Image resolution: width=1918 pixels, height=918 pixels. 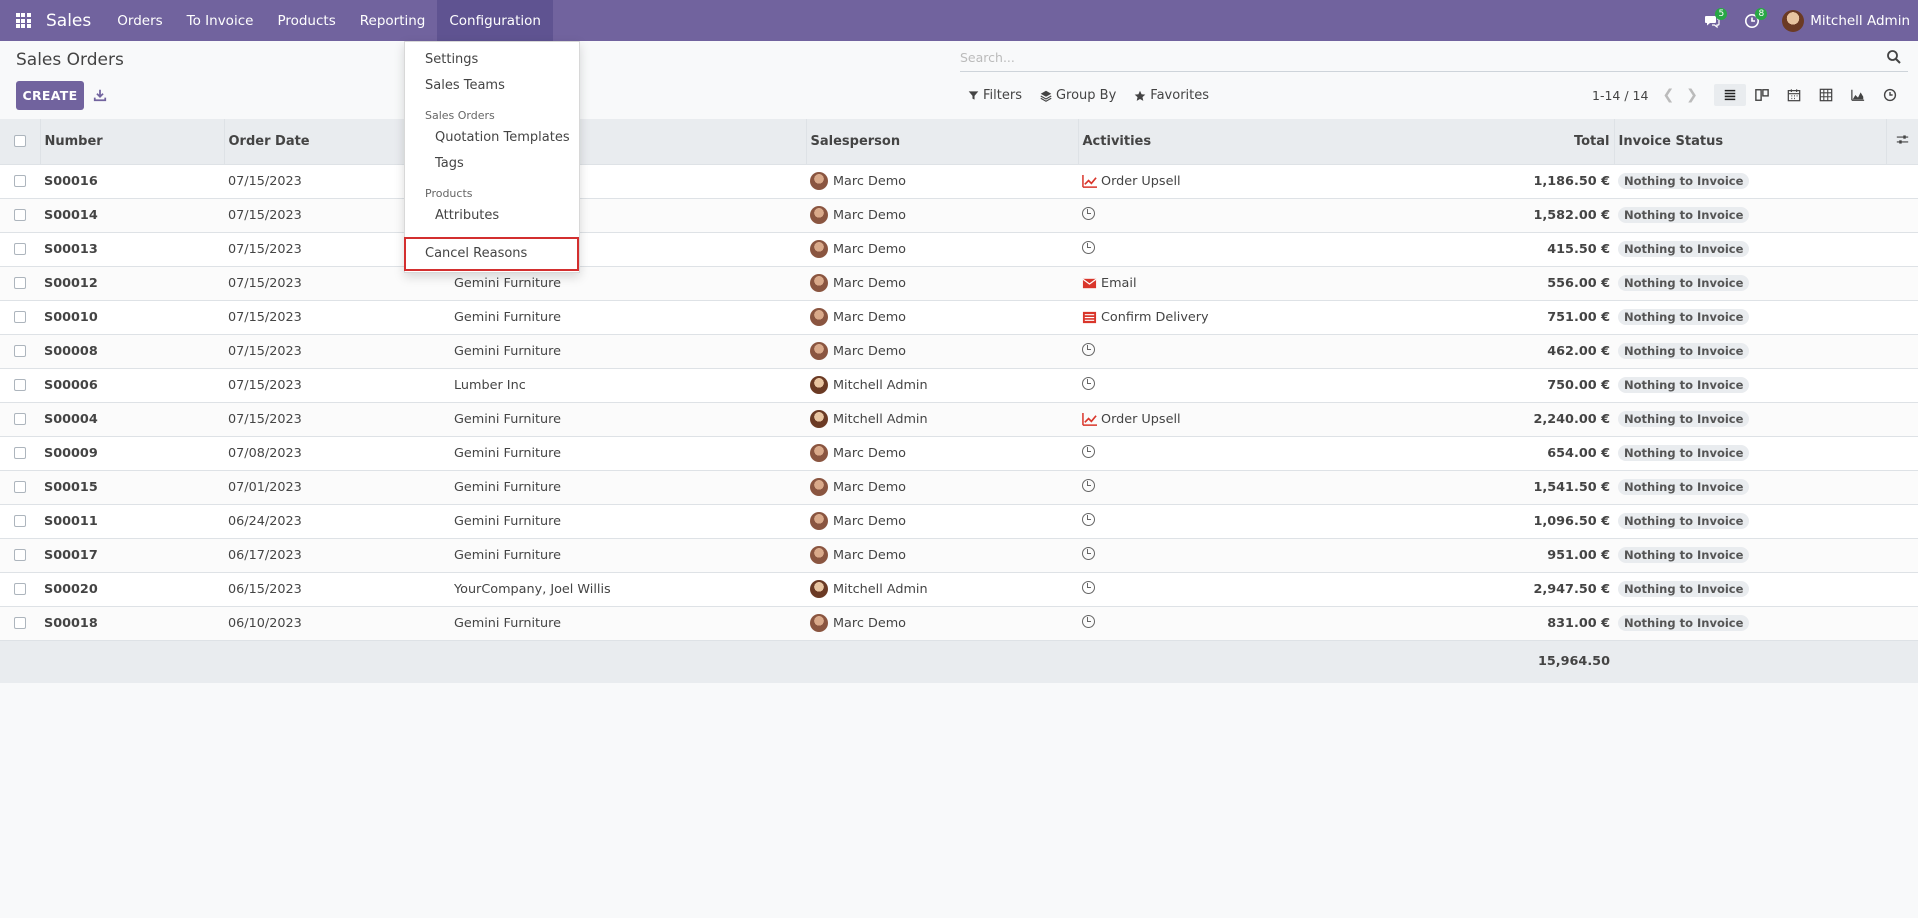 What do you see at coordinates (502, 137) in the screenshot?
I see `menu-item-quotation-templates: Quotation Templates` at bounding box center [502, 137].